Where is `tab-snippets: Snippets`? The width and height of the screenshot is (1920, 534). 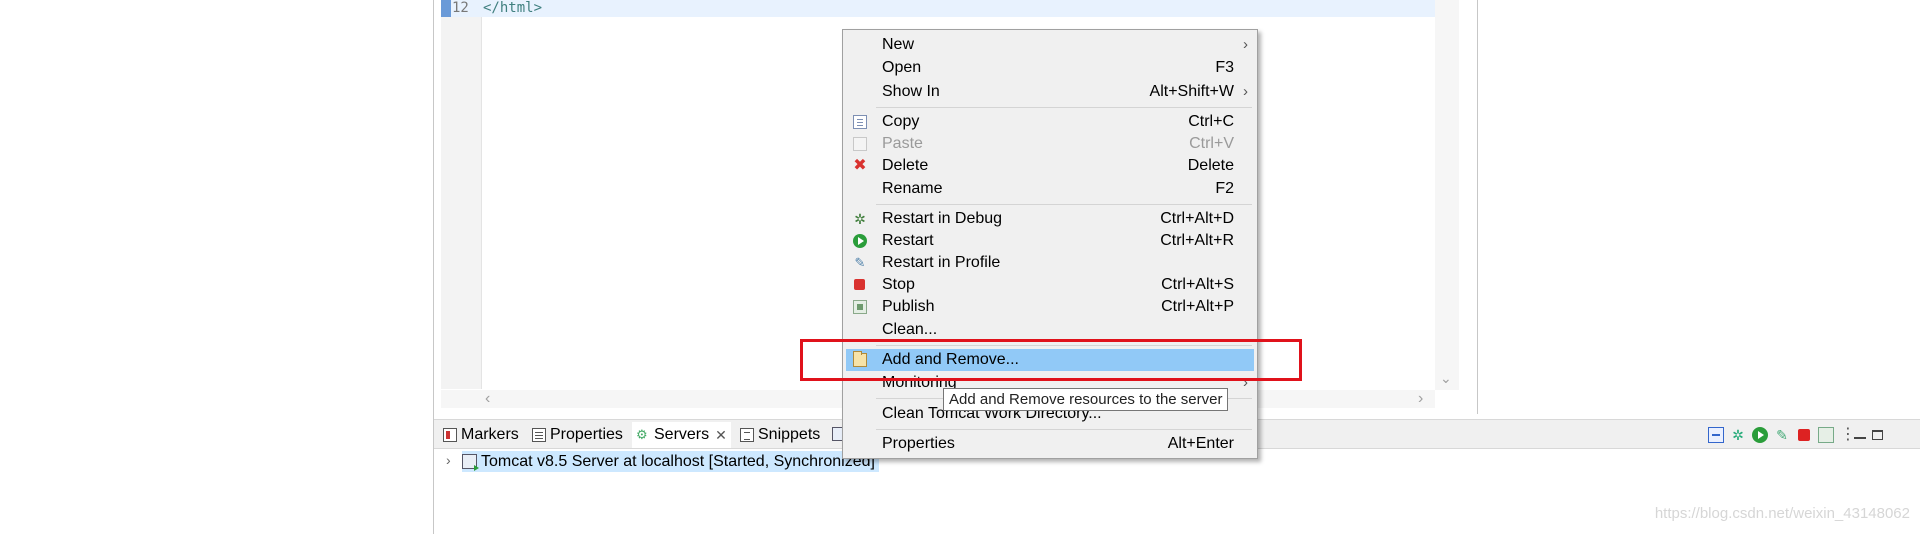
tab-snippets: Snippets is located at coordinates (780, 435).